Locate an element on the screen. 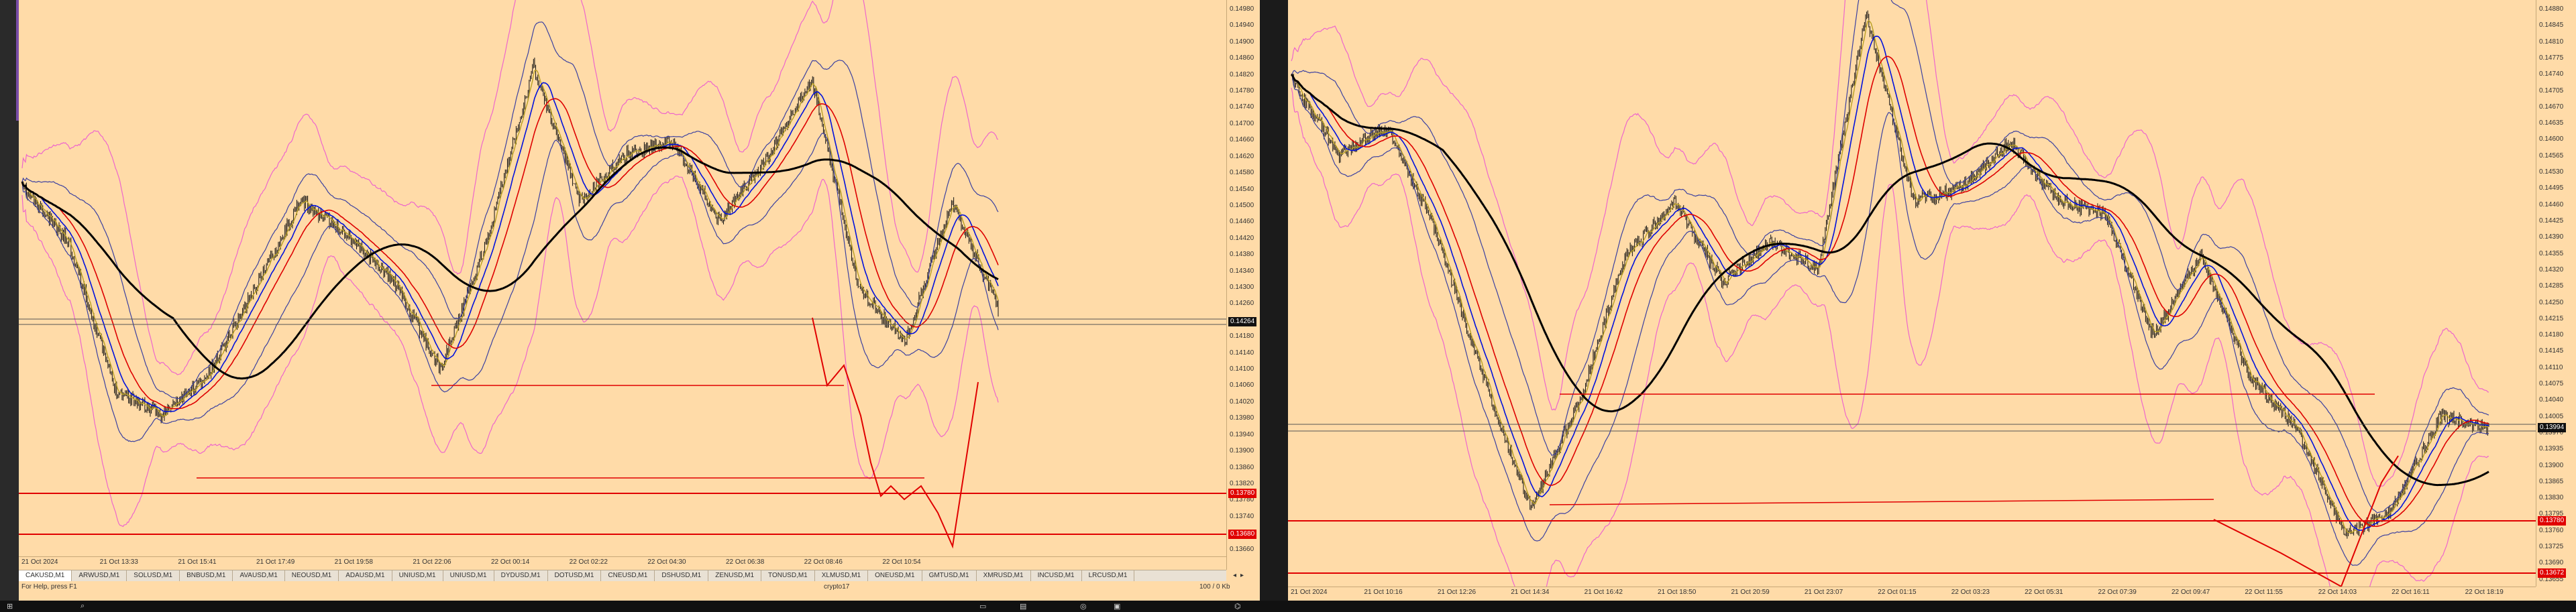 The width and height of the screenshot is (2576, 612). price-tick-label: 0.14740 is located at coordinates (1242, 107).